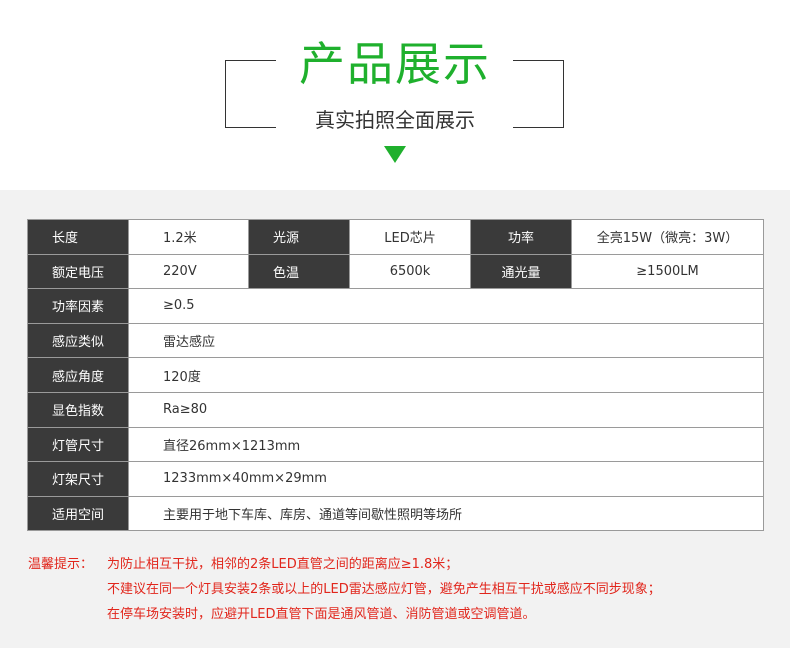 This screenshot has height=648, width=790. What do you see at coordinates (667, 271) in the screenshot?
I see `spec-value: ≥1500LM` at bounding box center [667, 271].